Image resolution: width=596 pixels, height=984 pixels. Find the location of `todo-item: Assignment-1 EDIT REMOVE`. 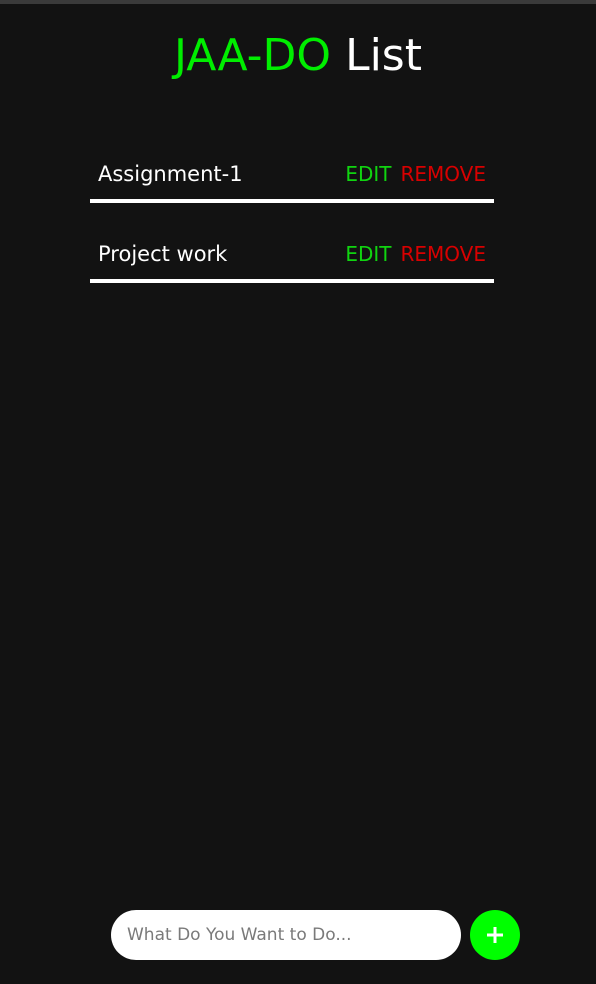

todo-item: Assignment-1 EDIT REMOVE is located at coordinates (292, 175).